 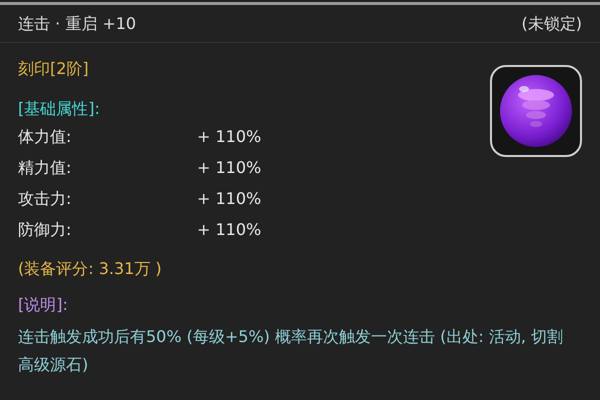 What do you see at coordinates (536, 111) in the screenshot?
I see `tornado-orb-icon` at bounding box center [536, 111].